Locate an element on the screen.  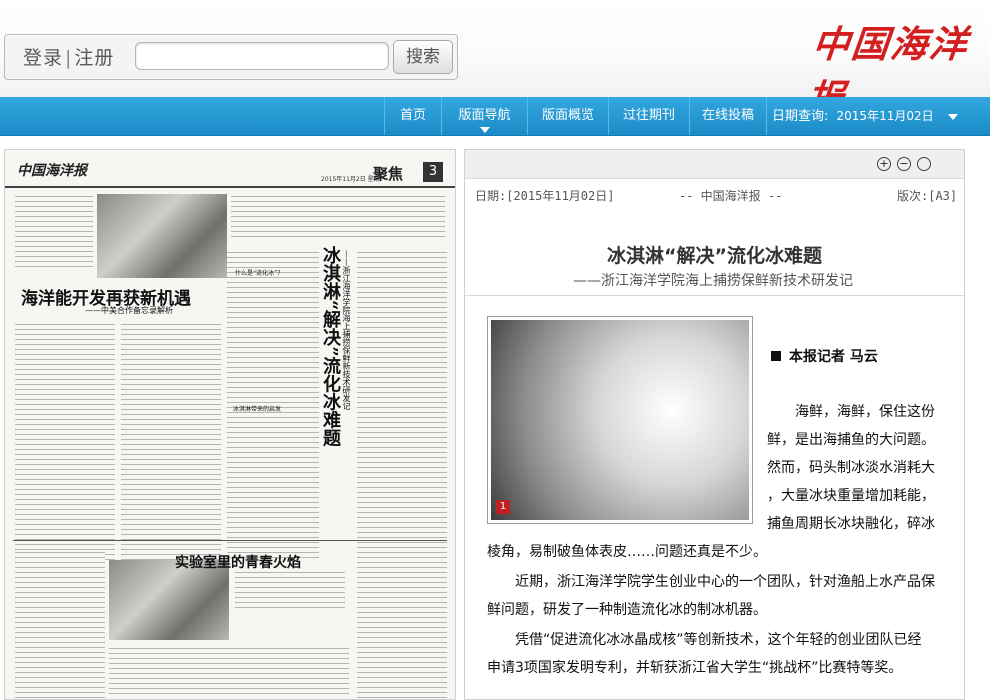
date-query-value: 2015年11月02日 is located at coordinates (885, 116).